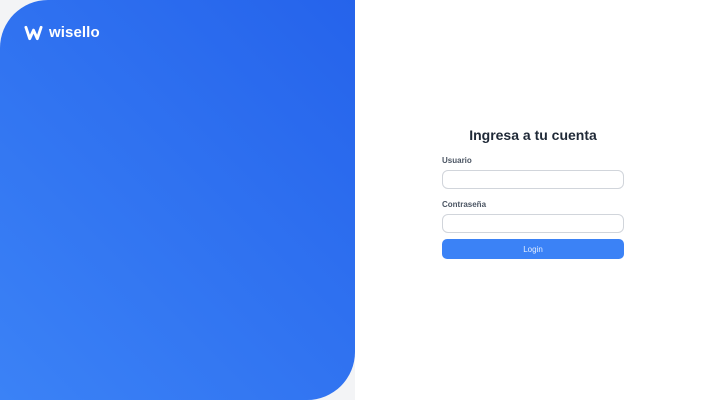 The image size is (711, 400). I want to click on wisello-logo-icon, so click(33, 33).